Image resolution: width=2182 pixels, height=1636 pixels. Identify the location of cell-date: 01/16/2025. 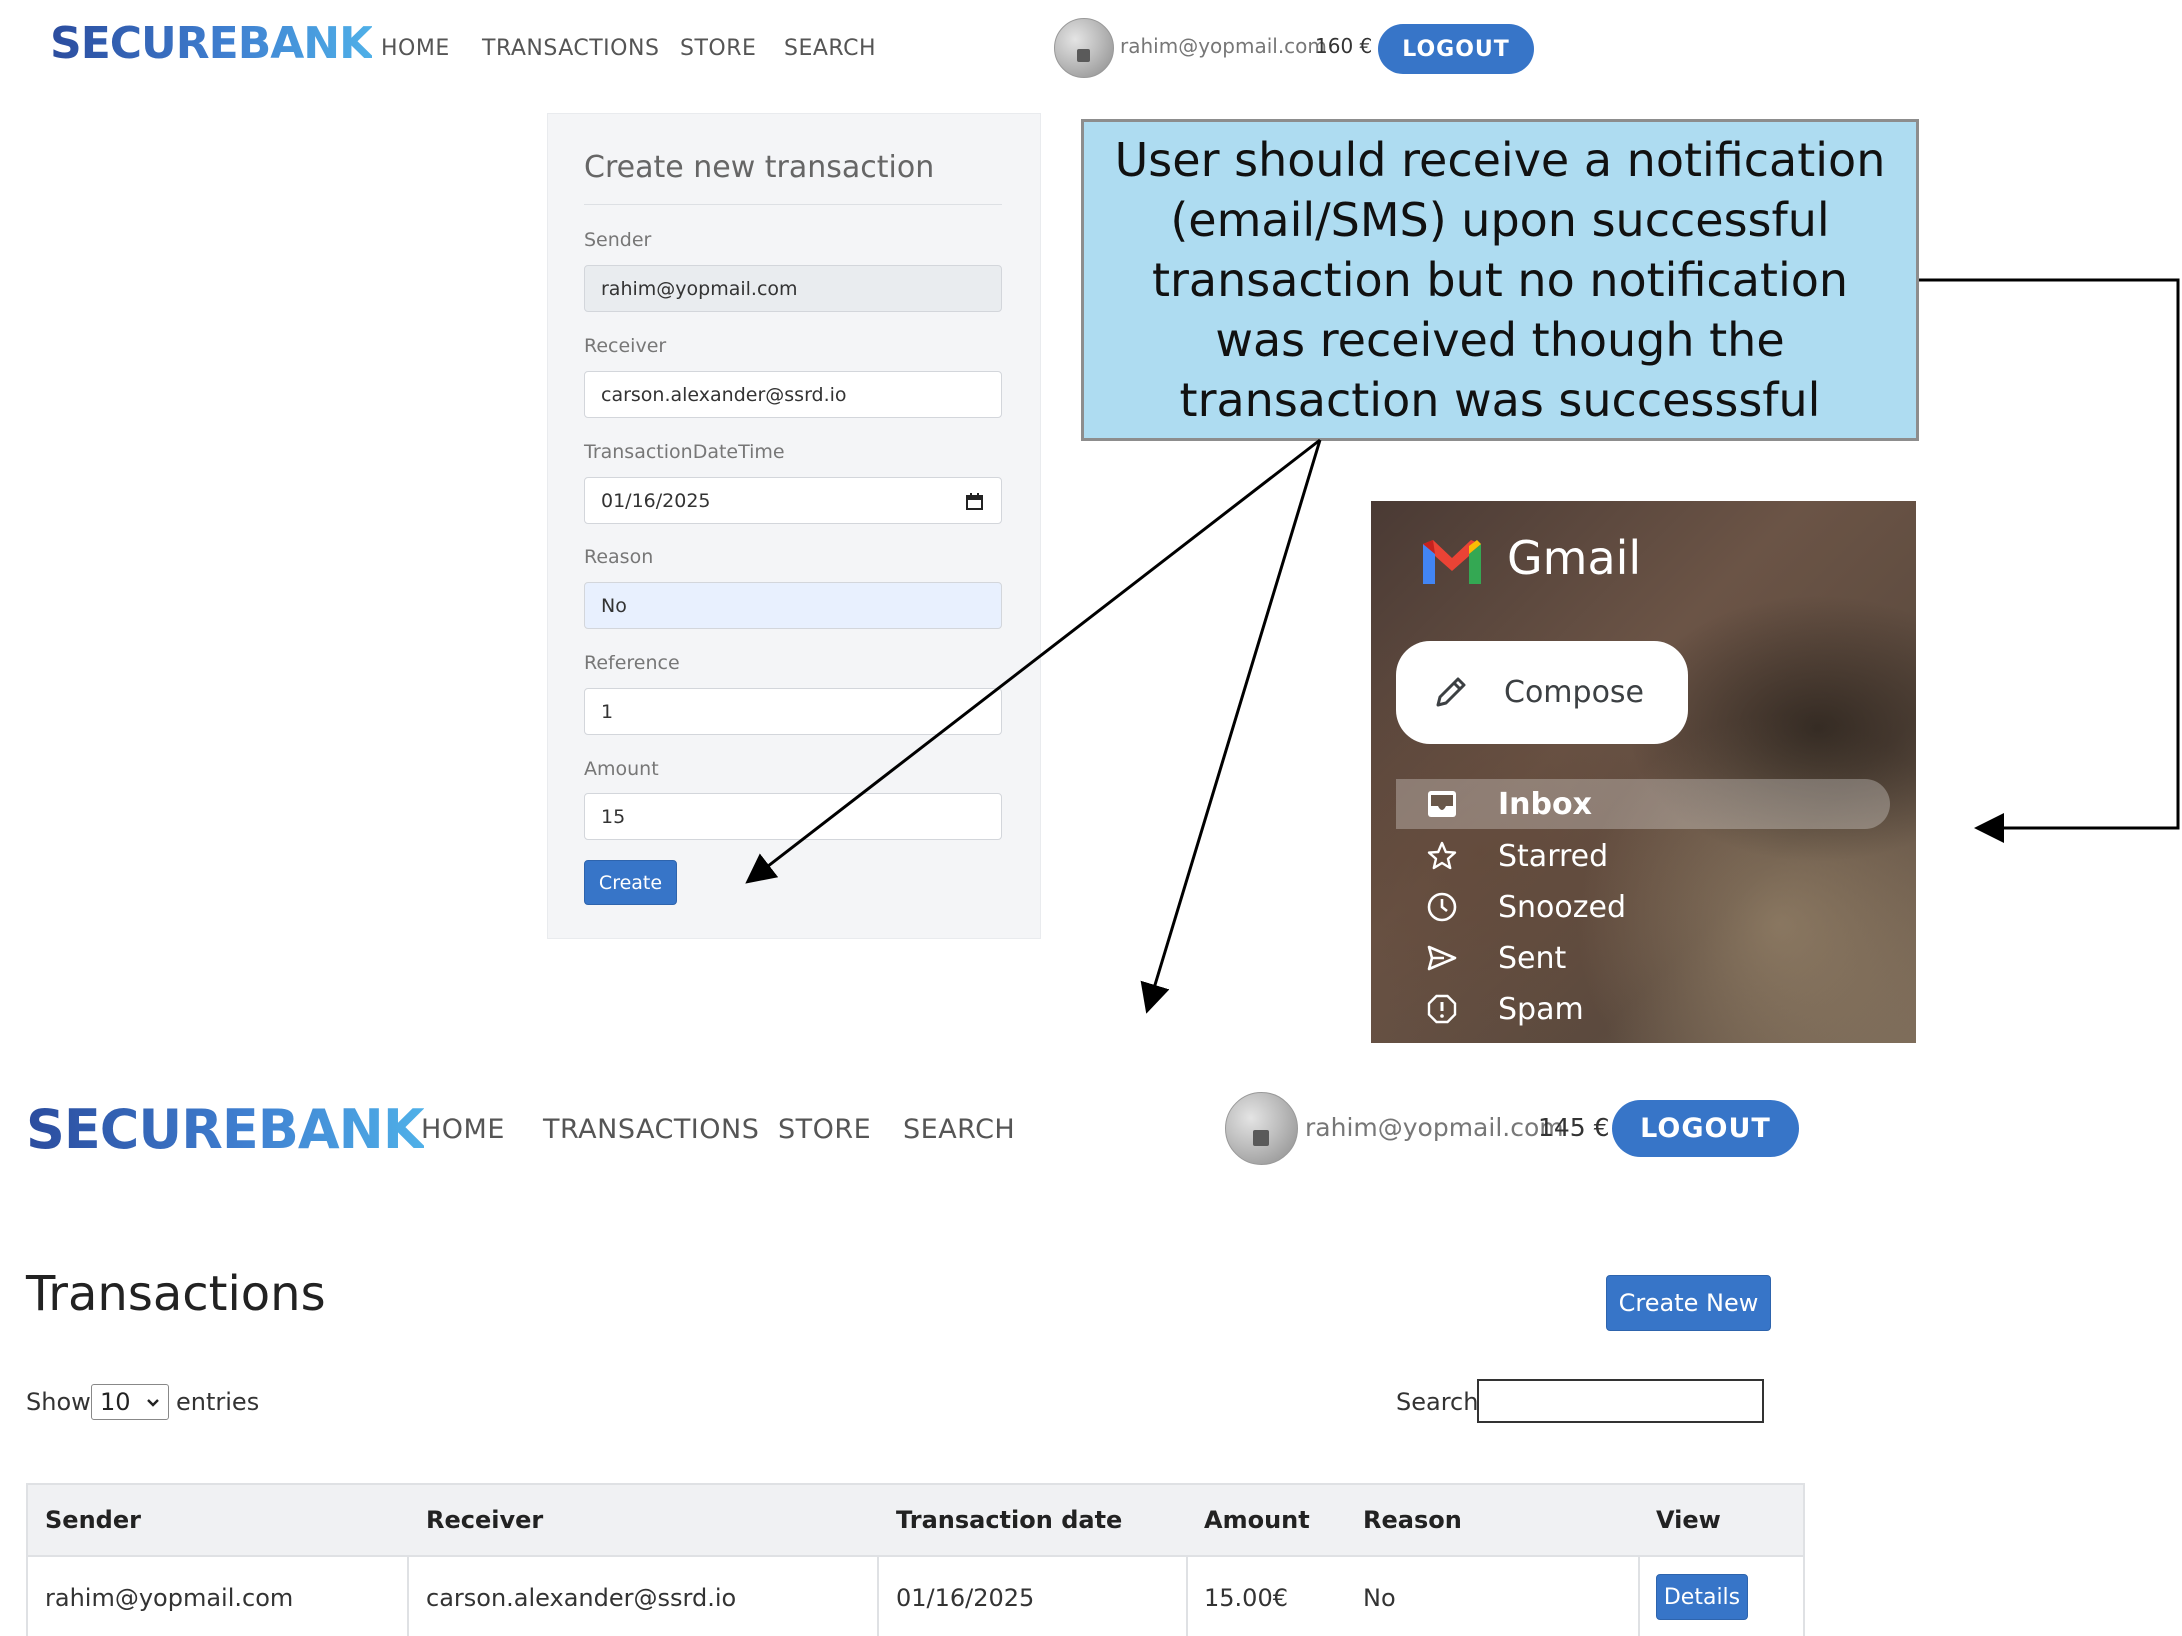
(965, 1598).